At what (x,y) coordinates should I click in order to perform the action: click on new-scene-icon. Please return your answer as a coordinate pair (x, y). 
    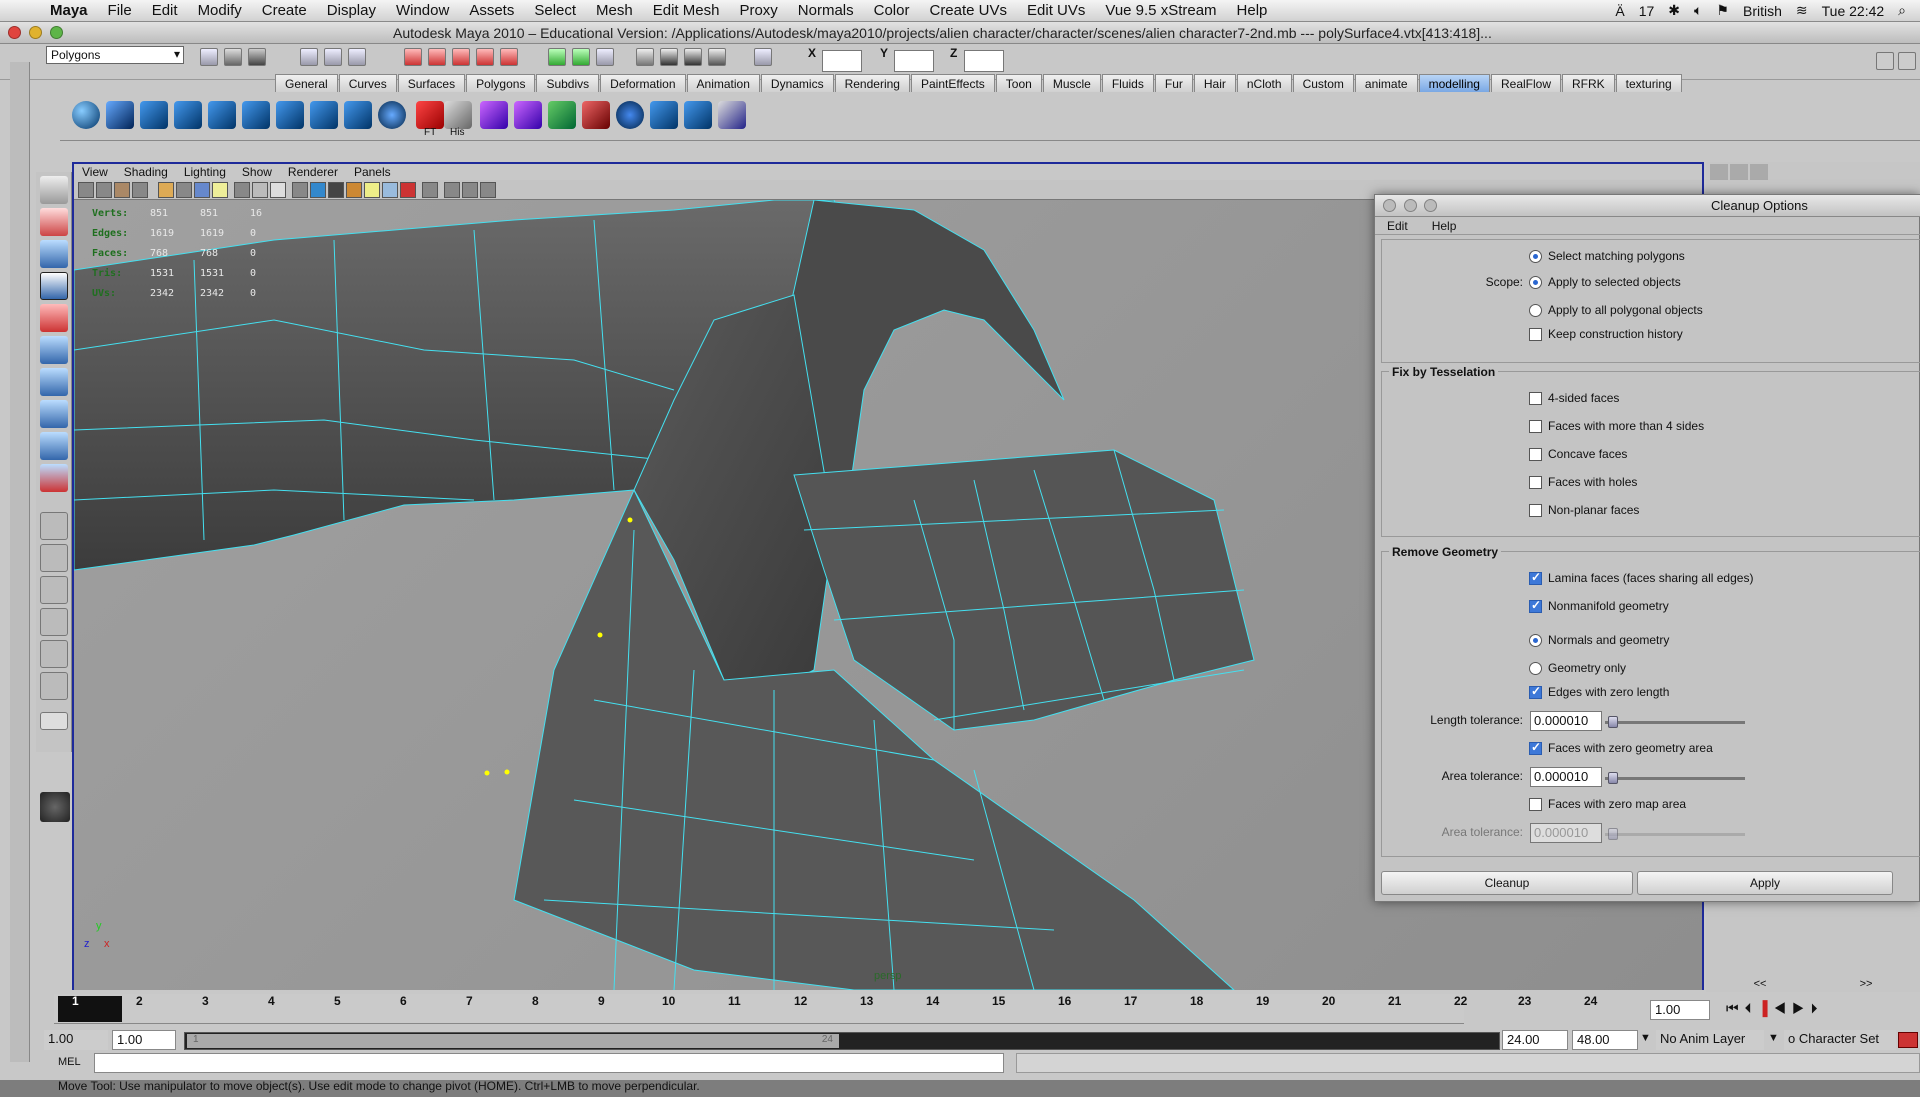
    Looking at the image, I should click on (209, 57).